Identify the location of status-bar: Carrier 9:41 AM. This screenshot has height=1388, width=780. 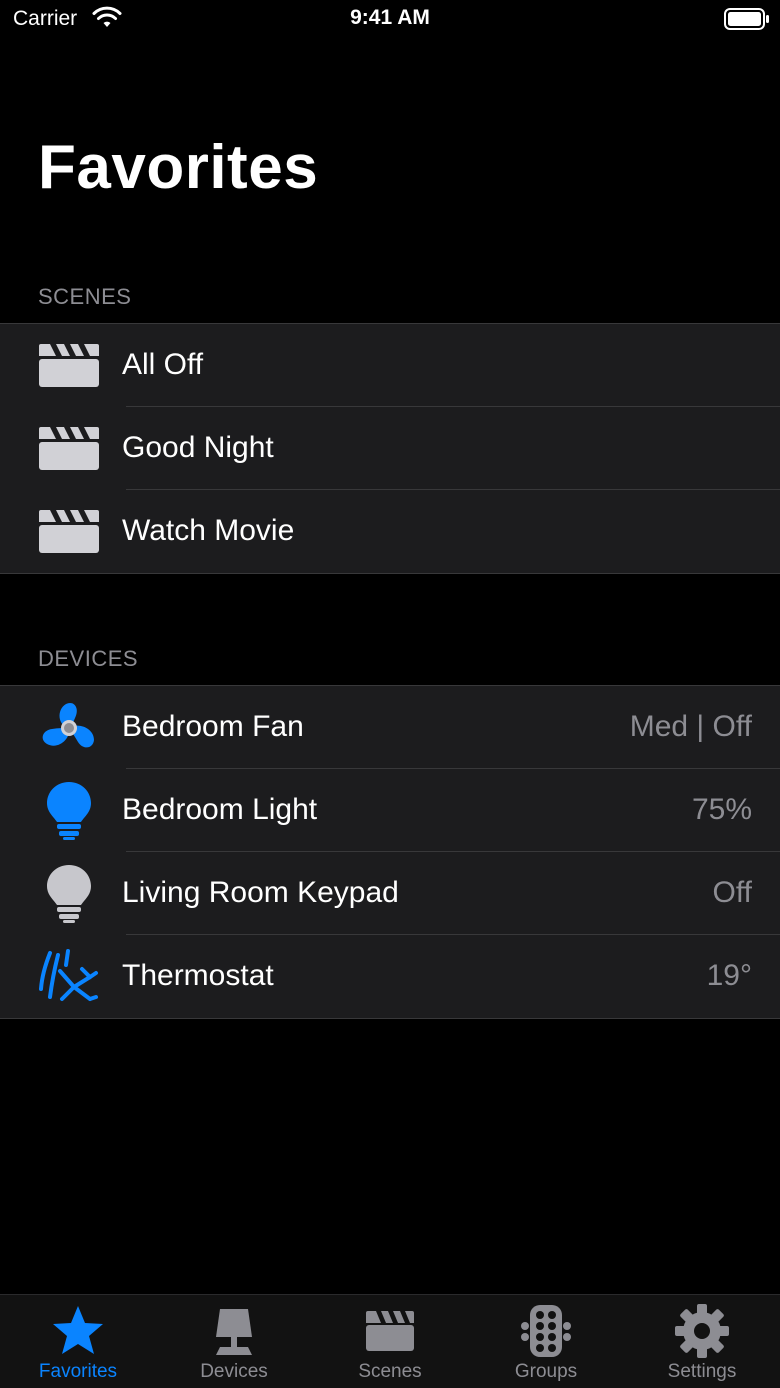
(390, 20).